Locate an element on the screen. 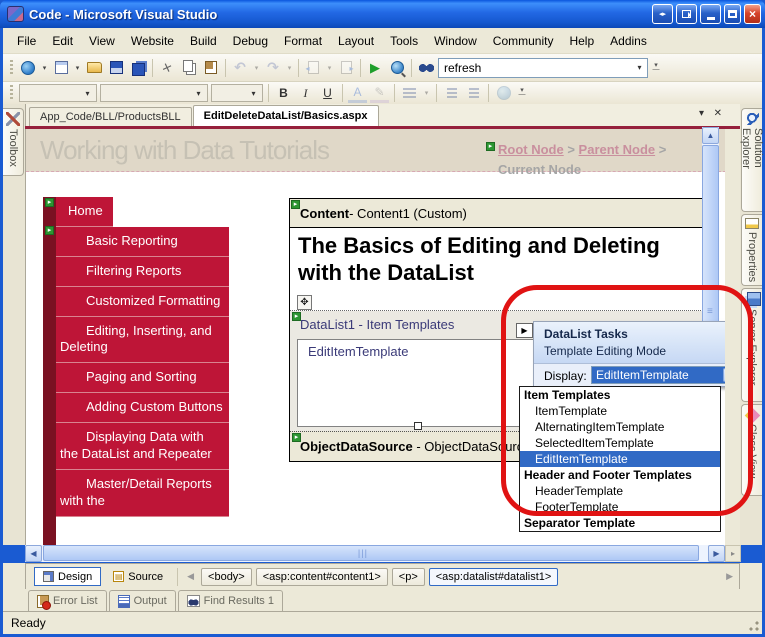  nav-item-basic-reporting: Basic Reporting is located at coordinates (142, 241).